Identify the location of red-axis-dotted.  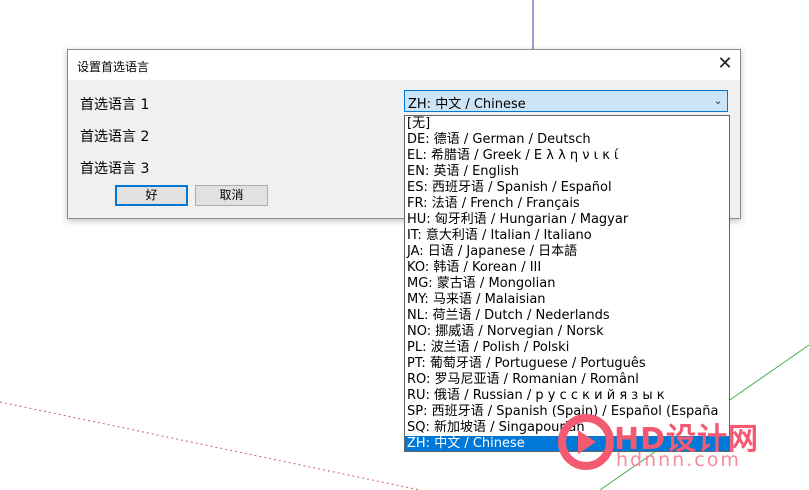
(210, 445).